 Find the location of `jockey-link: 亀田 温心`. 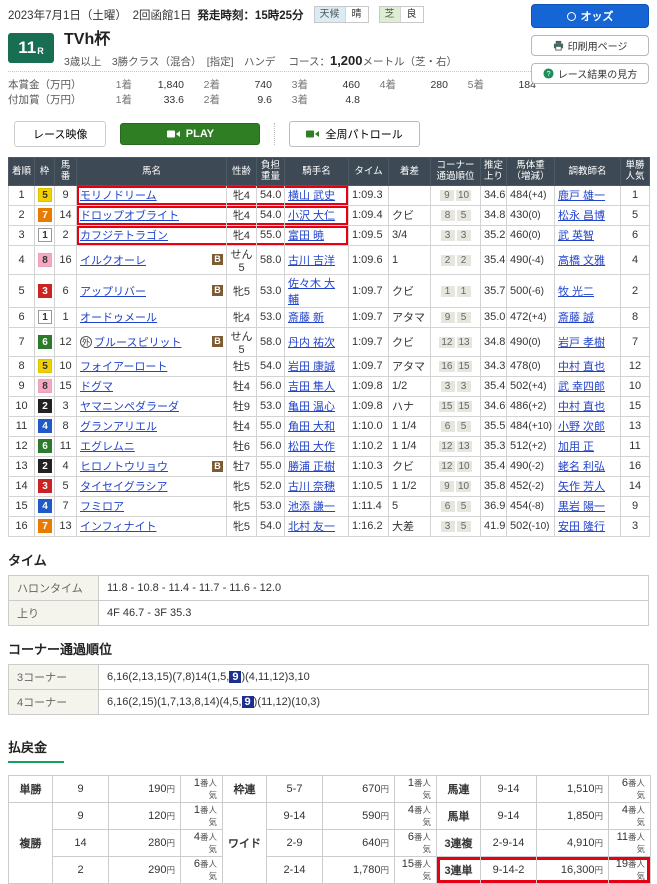

jockey-link: 亀田 温心 is located at coordinates (311, 407).